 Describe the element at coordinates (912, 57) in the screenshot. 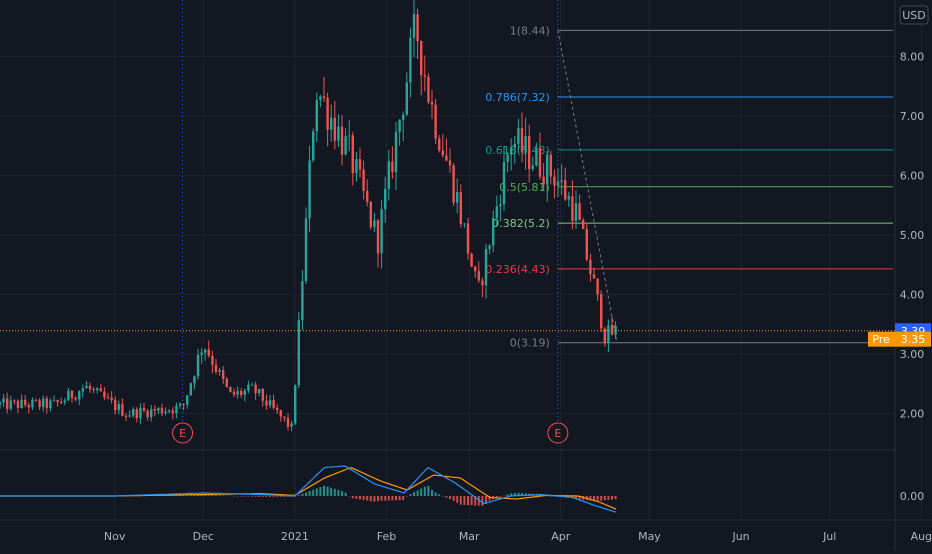

I see `price-tick-label: 8.00` at that location.